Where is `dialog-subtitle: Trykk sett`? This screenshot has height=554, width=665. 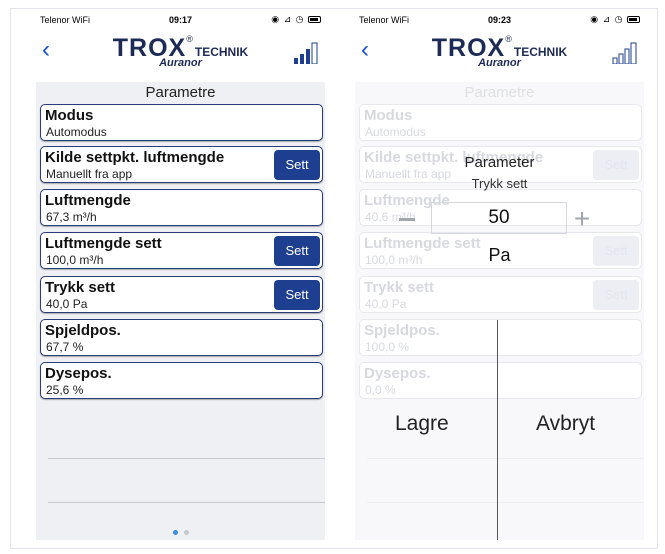
dialog-subtitle: Trykk sett is located at coordinates (499, 183).